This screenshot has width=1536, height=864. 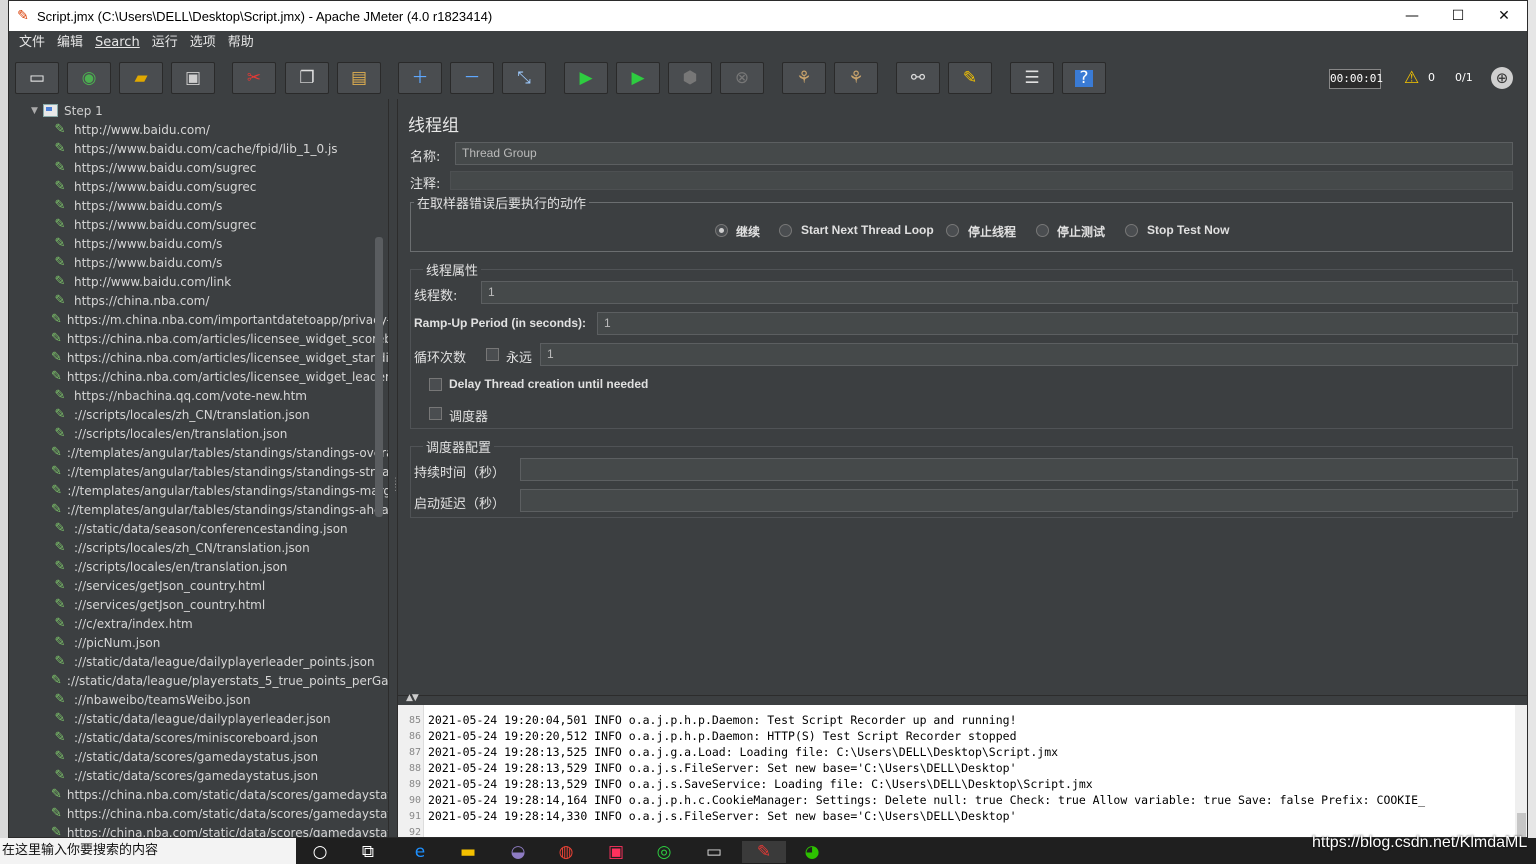 What do you see at coordinates (219, 300) in the screenshot?
I see `tree-item: ✎ https://china.nba.com/` at bounding box center [219, 300].